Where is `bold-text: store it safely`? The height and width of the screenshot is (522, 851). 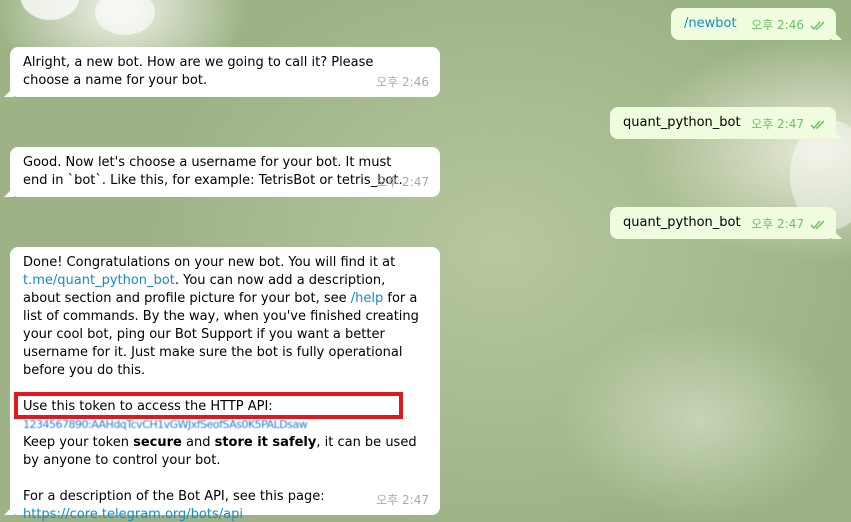 bold-text: store it safely is located at coordinates (265, 442).